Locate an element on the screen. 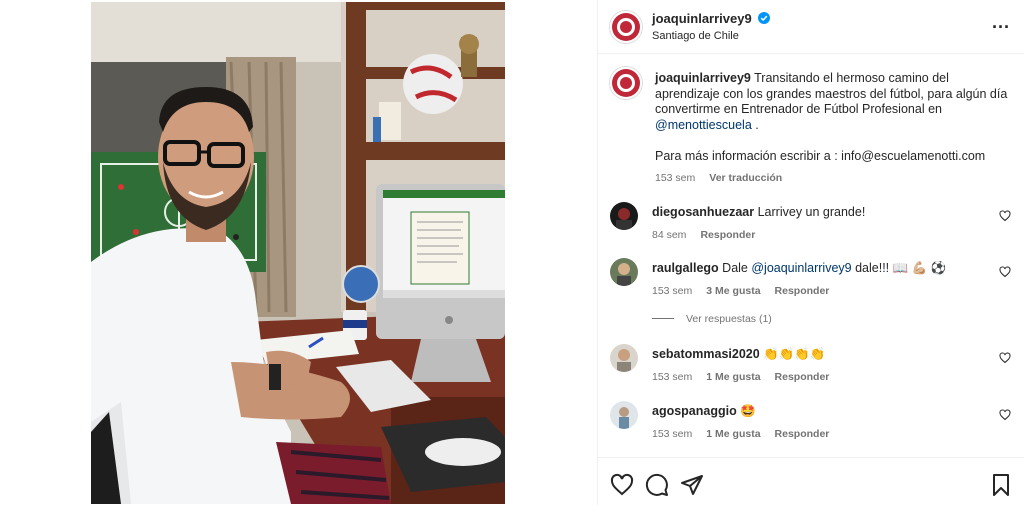 The width and height of the screenshot is (1024, 505). comment-username: sebatommasi2020 is located at coordinates (706, 354).